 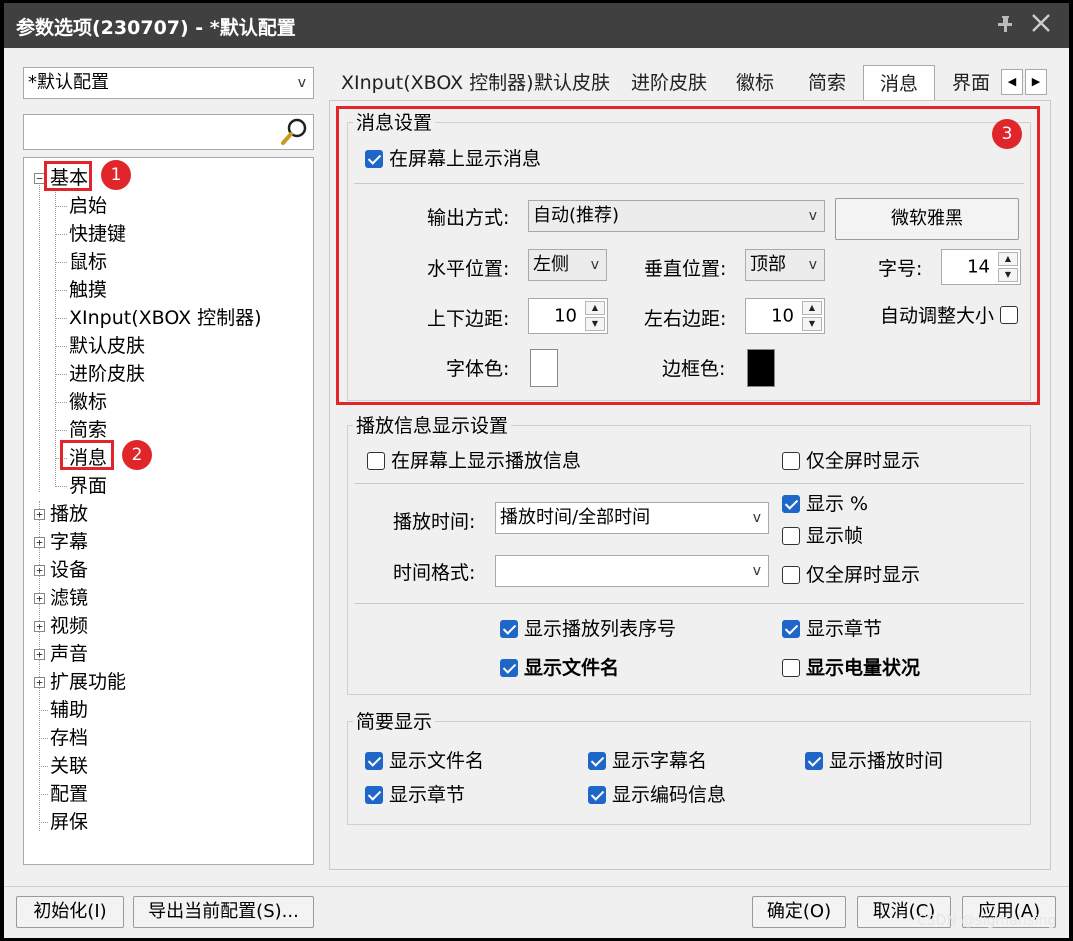 What do you see at coordinates (791, 629) in the screenshot?
I see `show-chapter-checkbox` at bounding box center [791, 629].